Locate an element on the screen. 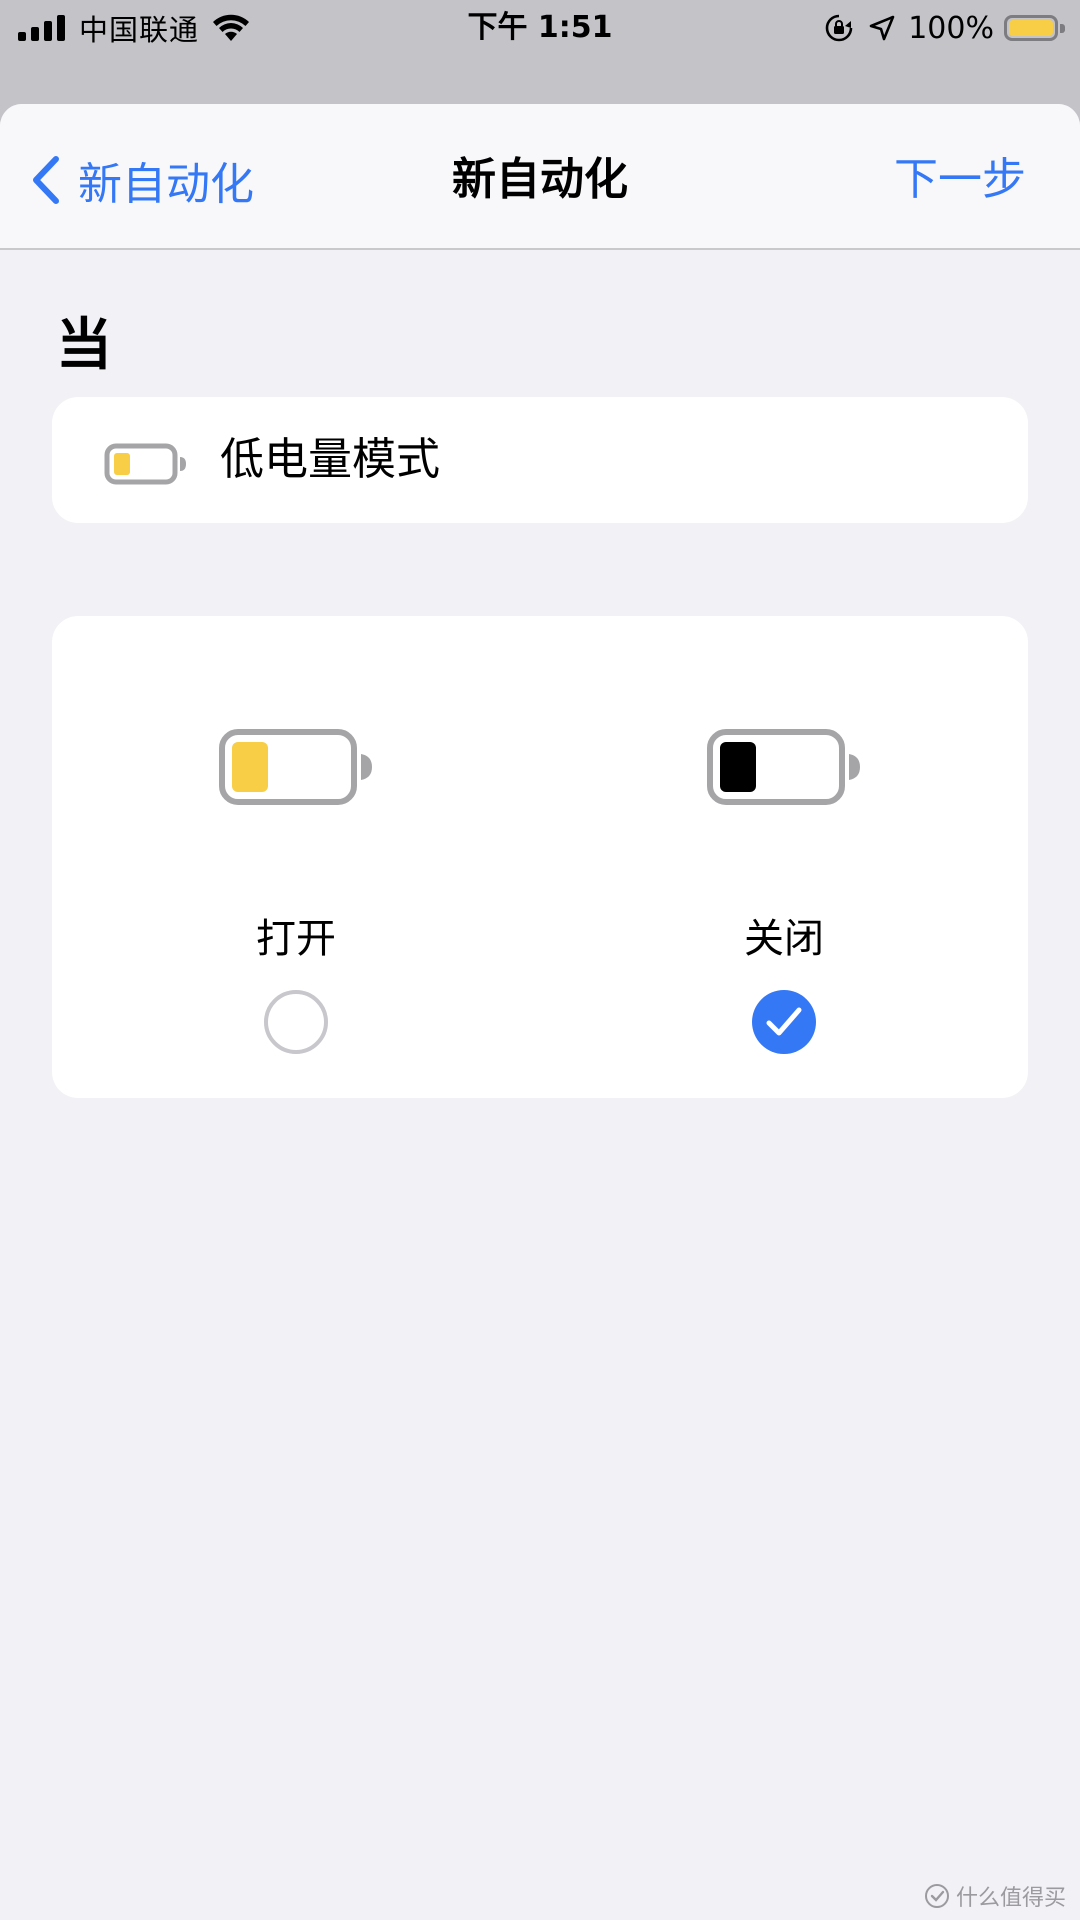  watermark-text: 什么值得买 is located at coordinates (1010, 1898).